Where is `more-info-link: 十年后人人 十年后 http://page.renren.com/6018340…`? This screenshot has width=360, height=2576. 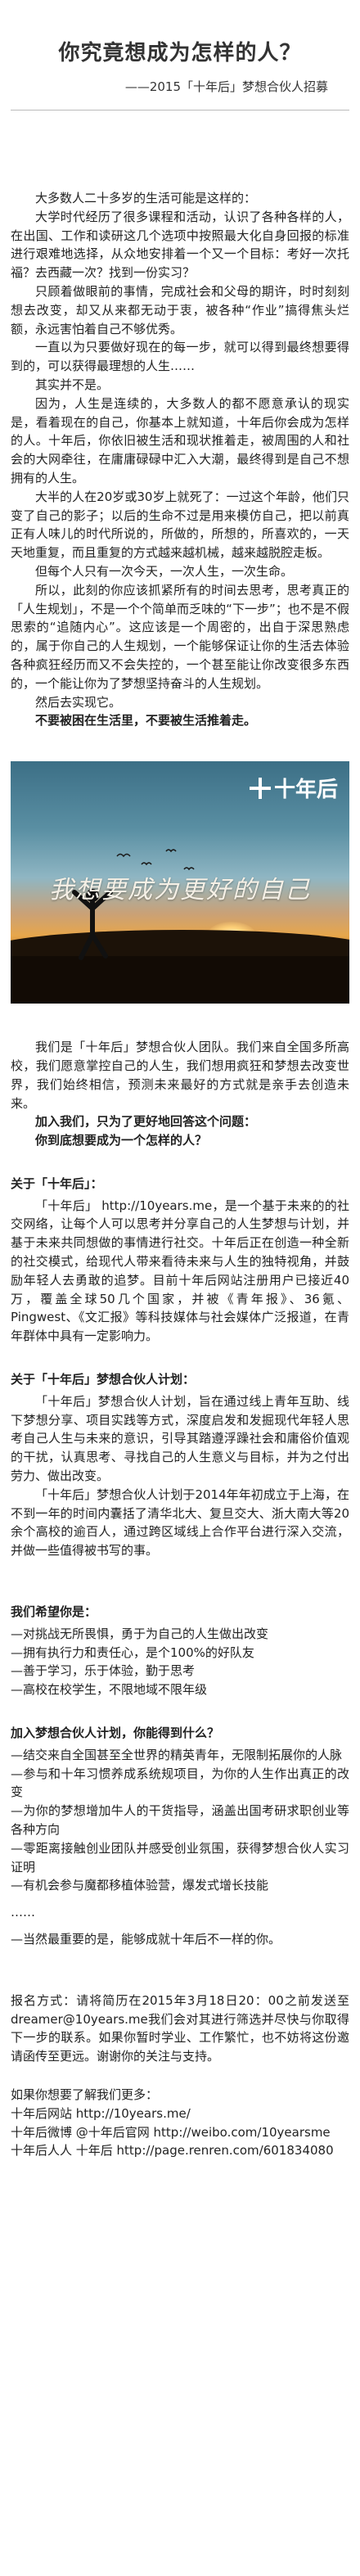 more-info-link: 十年后人人 十年后 http://page.renren.com/6018340… is located at coordinates (180, 2150).